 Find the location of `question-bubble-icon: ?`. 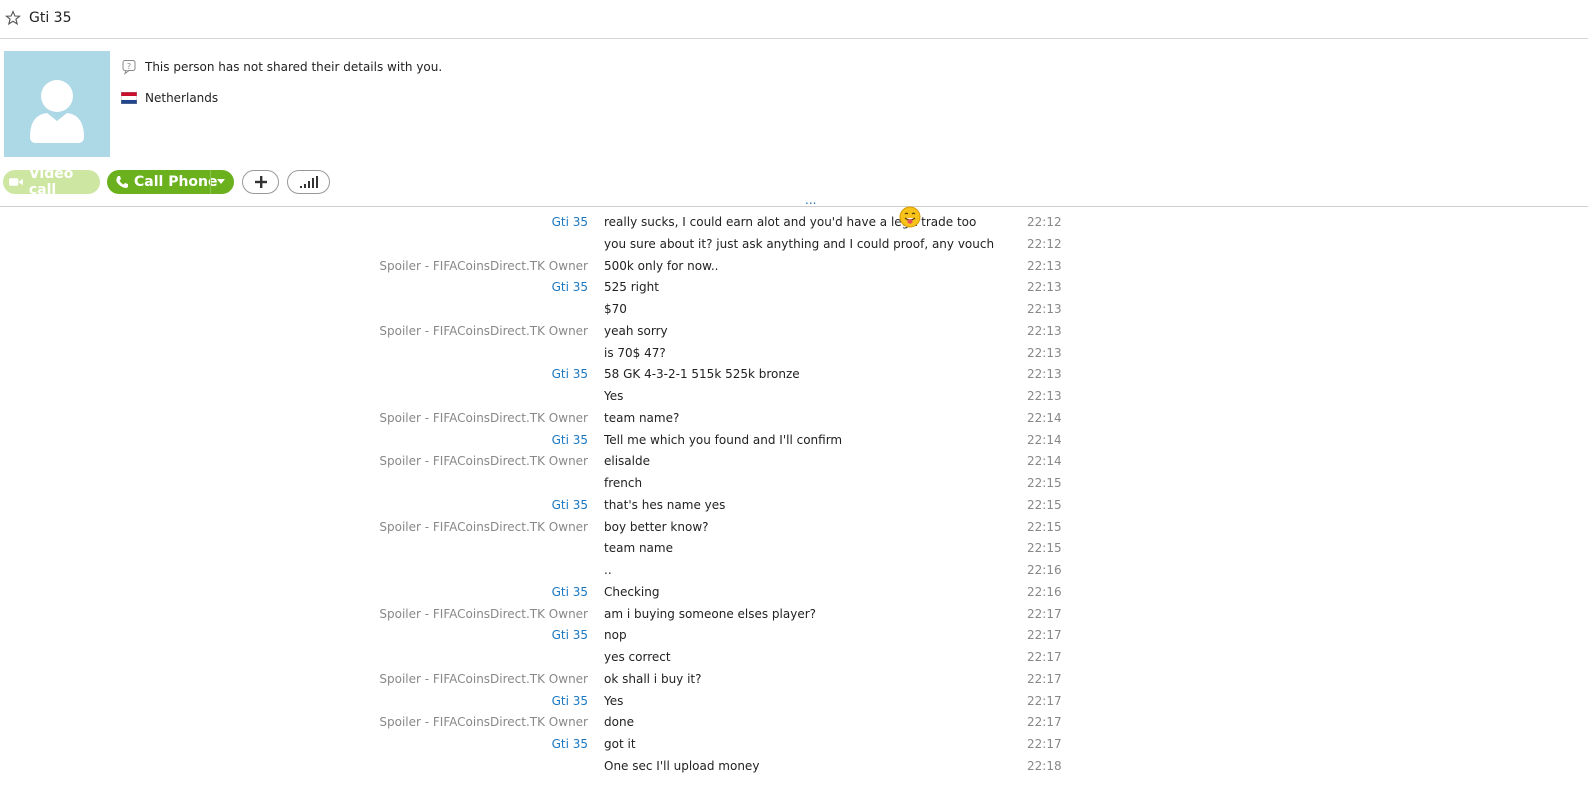

question-bubble-icon: ? is located at coordinates (129, 67).